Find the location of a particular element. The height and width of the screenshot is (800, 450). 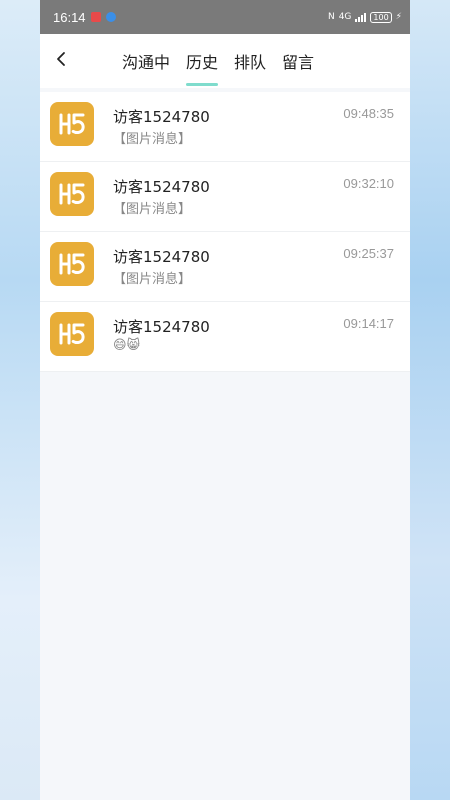

app-notification-icon is located at coordinates (95, 17).